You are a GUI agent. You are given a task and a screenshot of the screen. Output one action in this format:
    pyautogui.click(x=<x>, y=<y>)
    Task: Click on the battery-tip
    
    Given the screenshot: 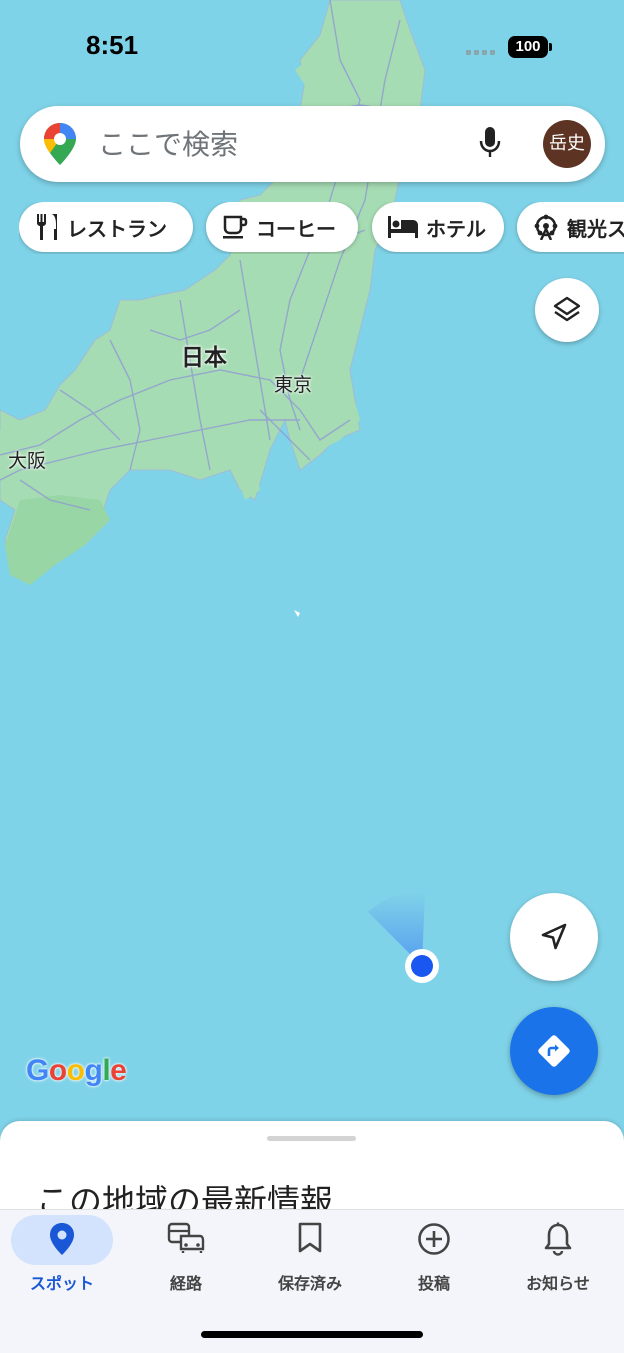 What is the action you would take?
    pyautogui.click(x=550, y=47)
    